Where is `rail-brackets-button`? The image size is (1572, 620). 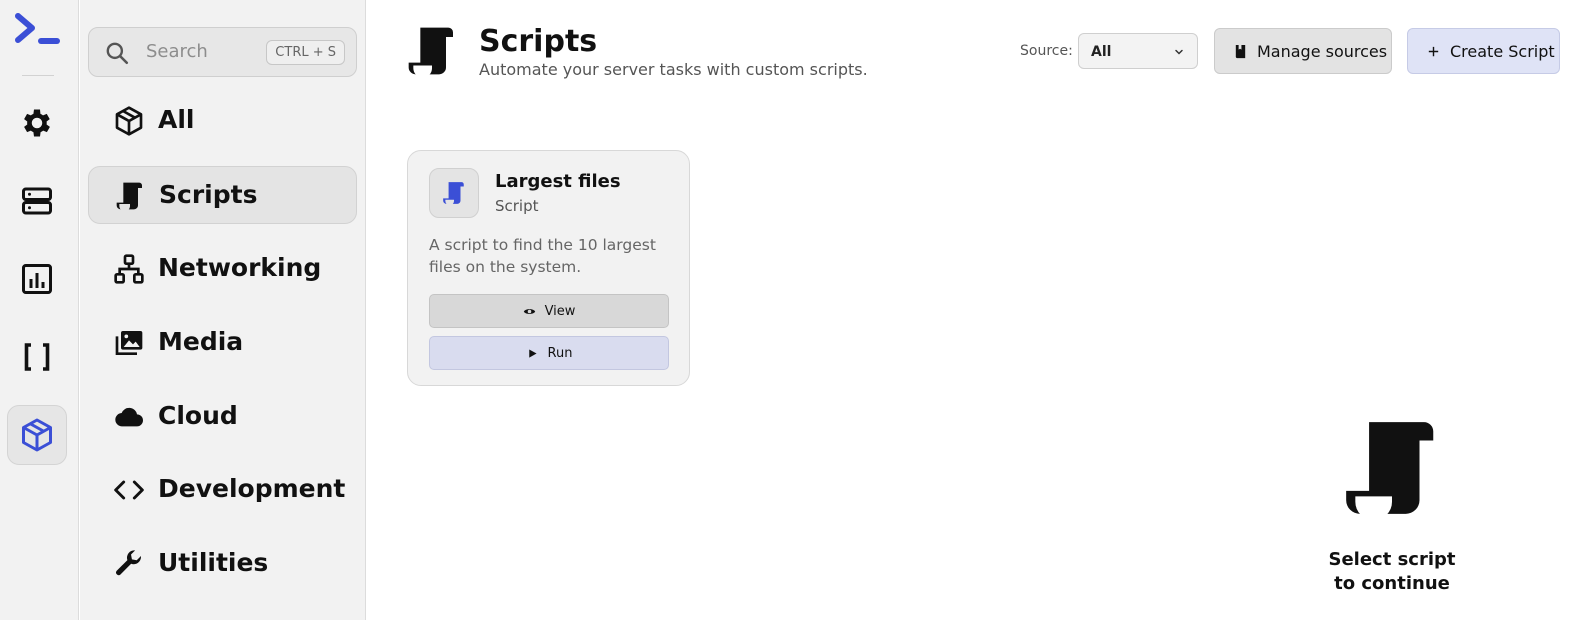
rail-brackets-button is located at coordinates (37, 357).